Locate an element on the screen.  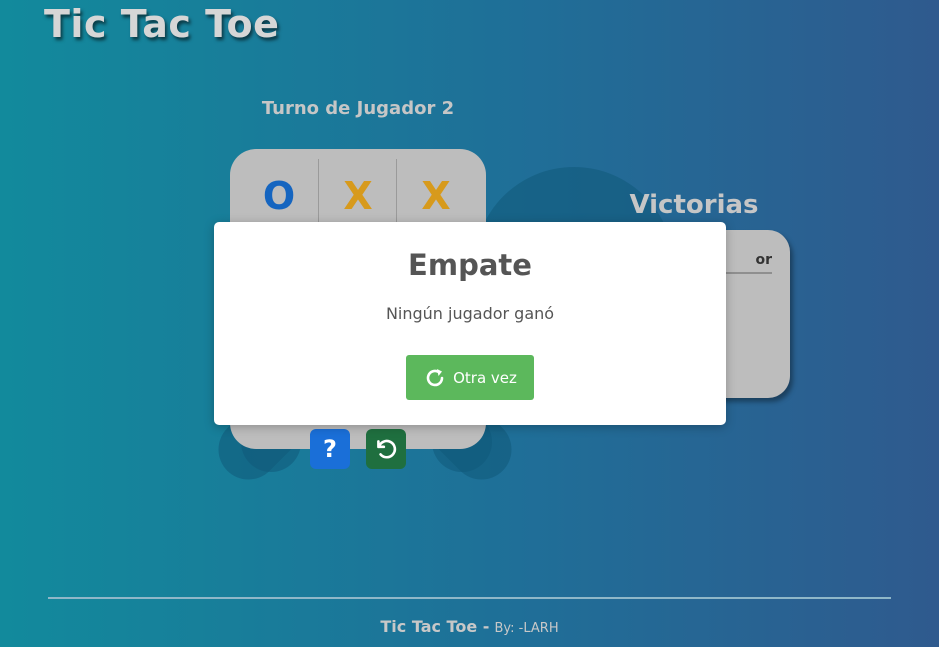
modal-message: Ningún jugador ganó is located at coordinates (470, 313).